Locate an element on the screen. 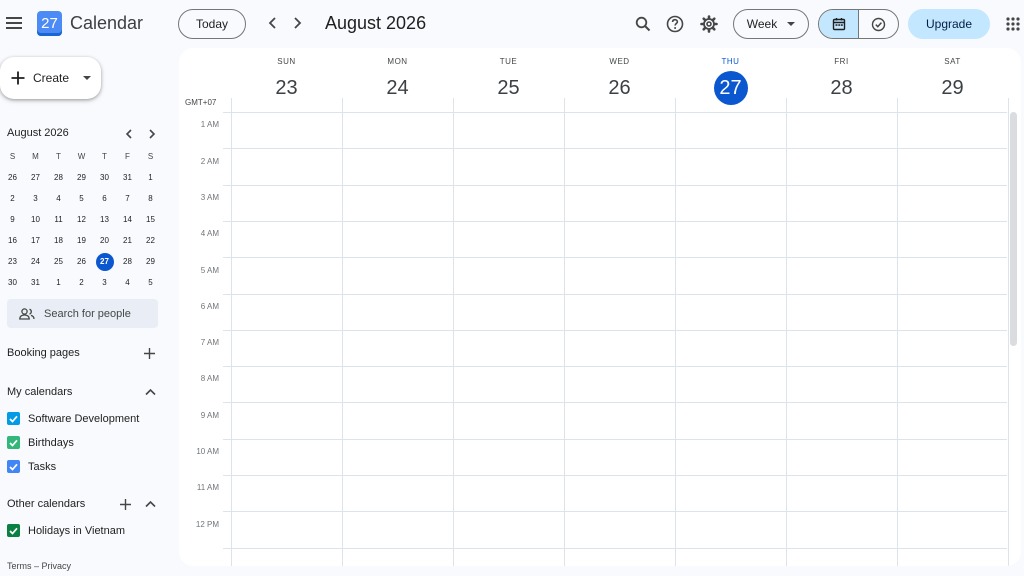  previous-week-button is located at coordinates (273, 23).